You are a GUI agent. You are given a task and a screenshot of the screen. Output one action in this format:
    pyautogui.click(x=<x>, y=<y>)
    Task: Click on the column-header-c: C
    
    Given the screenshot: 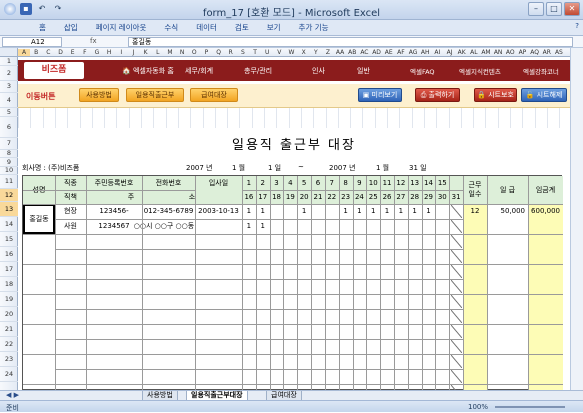 What is the action you would take?
    pyautogui.click(x=48, y=52)
    